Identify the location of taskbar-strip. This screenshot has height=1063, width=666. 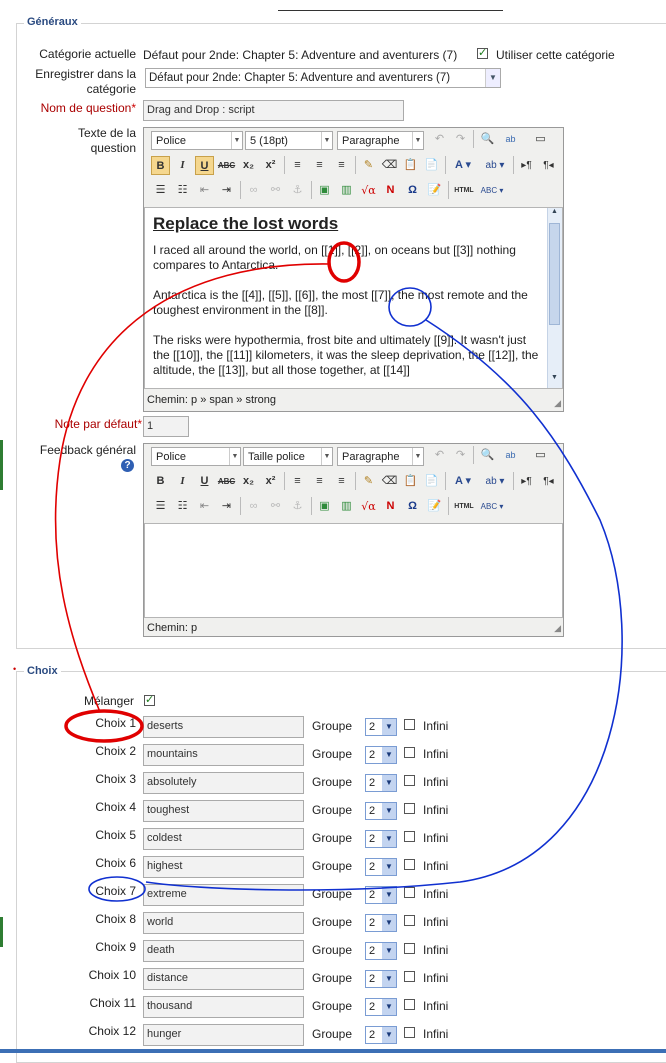
(333, 1051).